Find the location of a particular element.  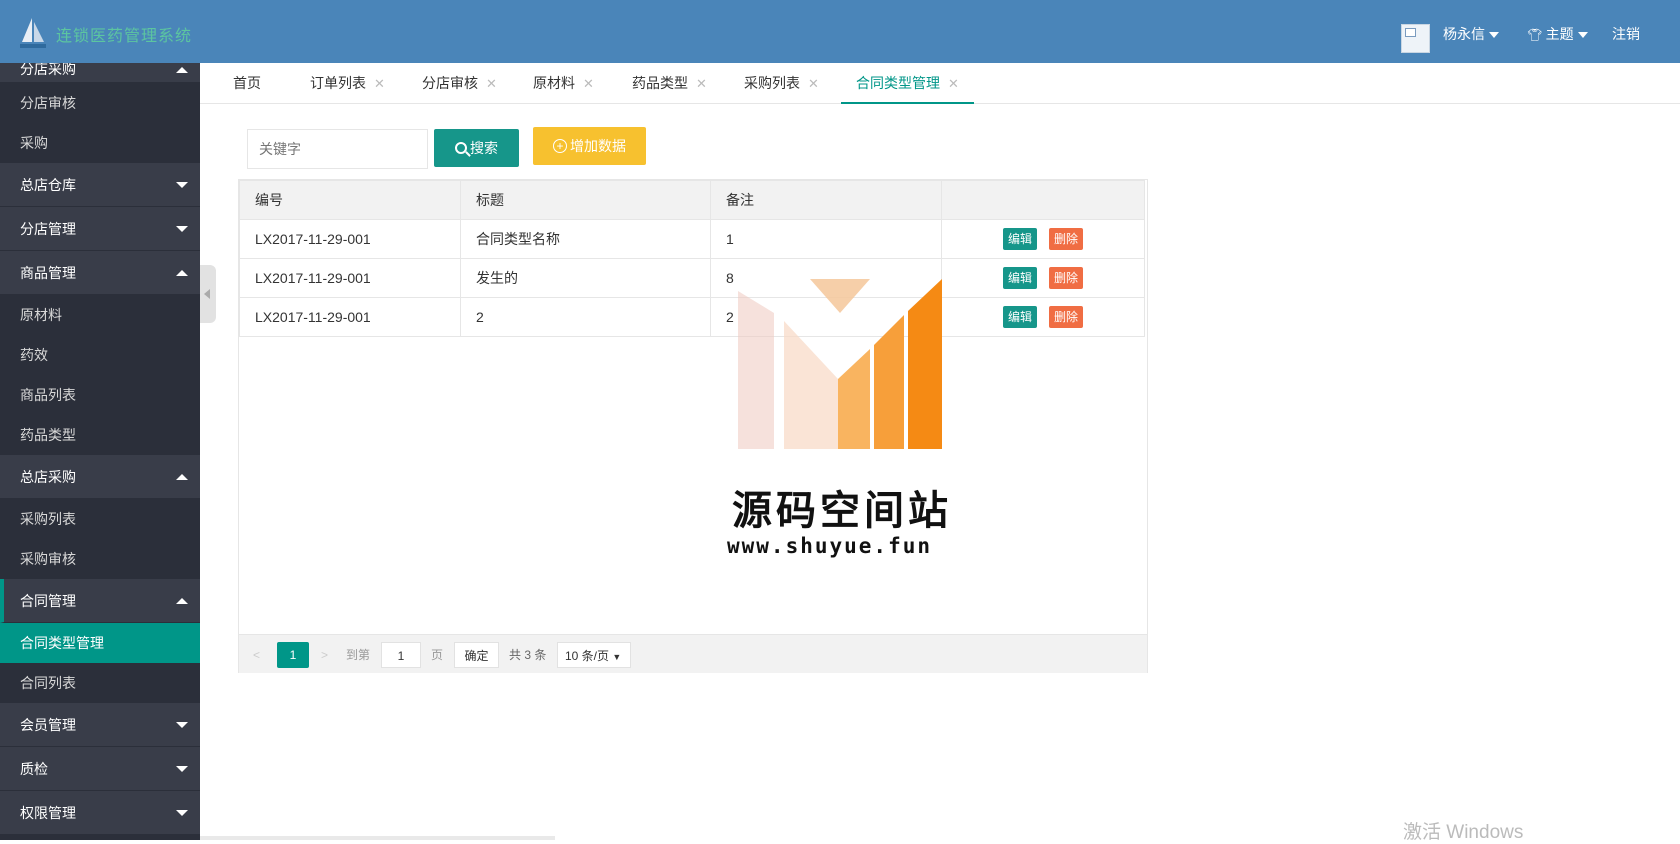

cell-title: 合同类型名称 is located at coordinates (585, 239).